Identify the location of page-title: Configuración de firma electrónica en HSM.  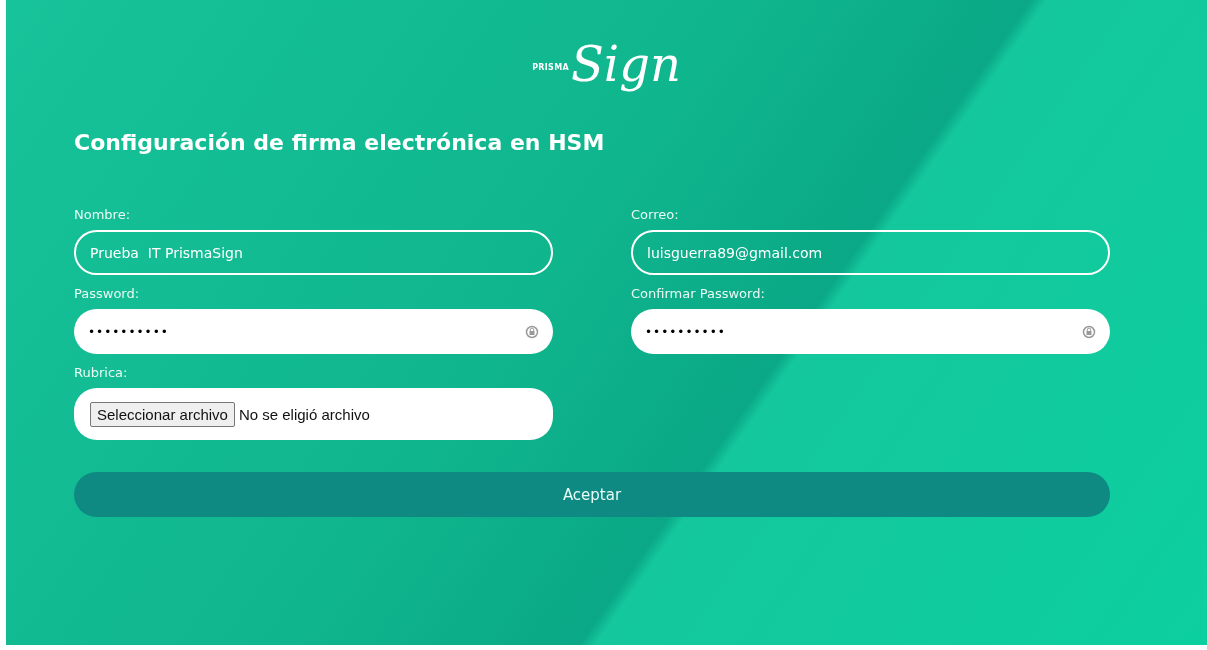
(340, 143).